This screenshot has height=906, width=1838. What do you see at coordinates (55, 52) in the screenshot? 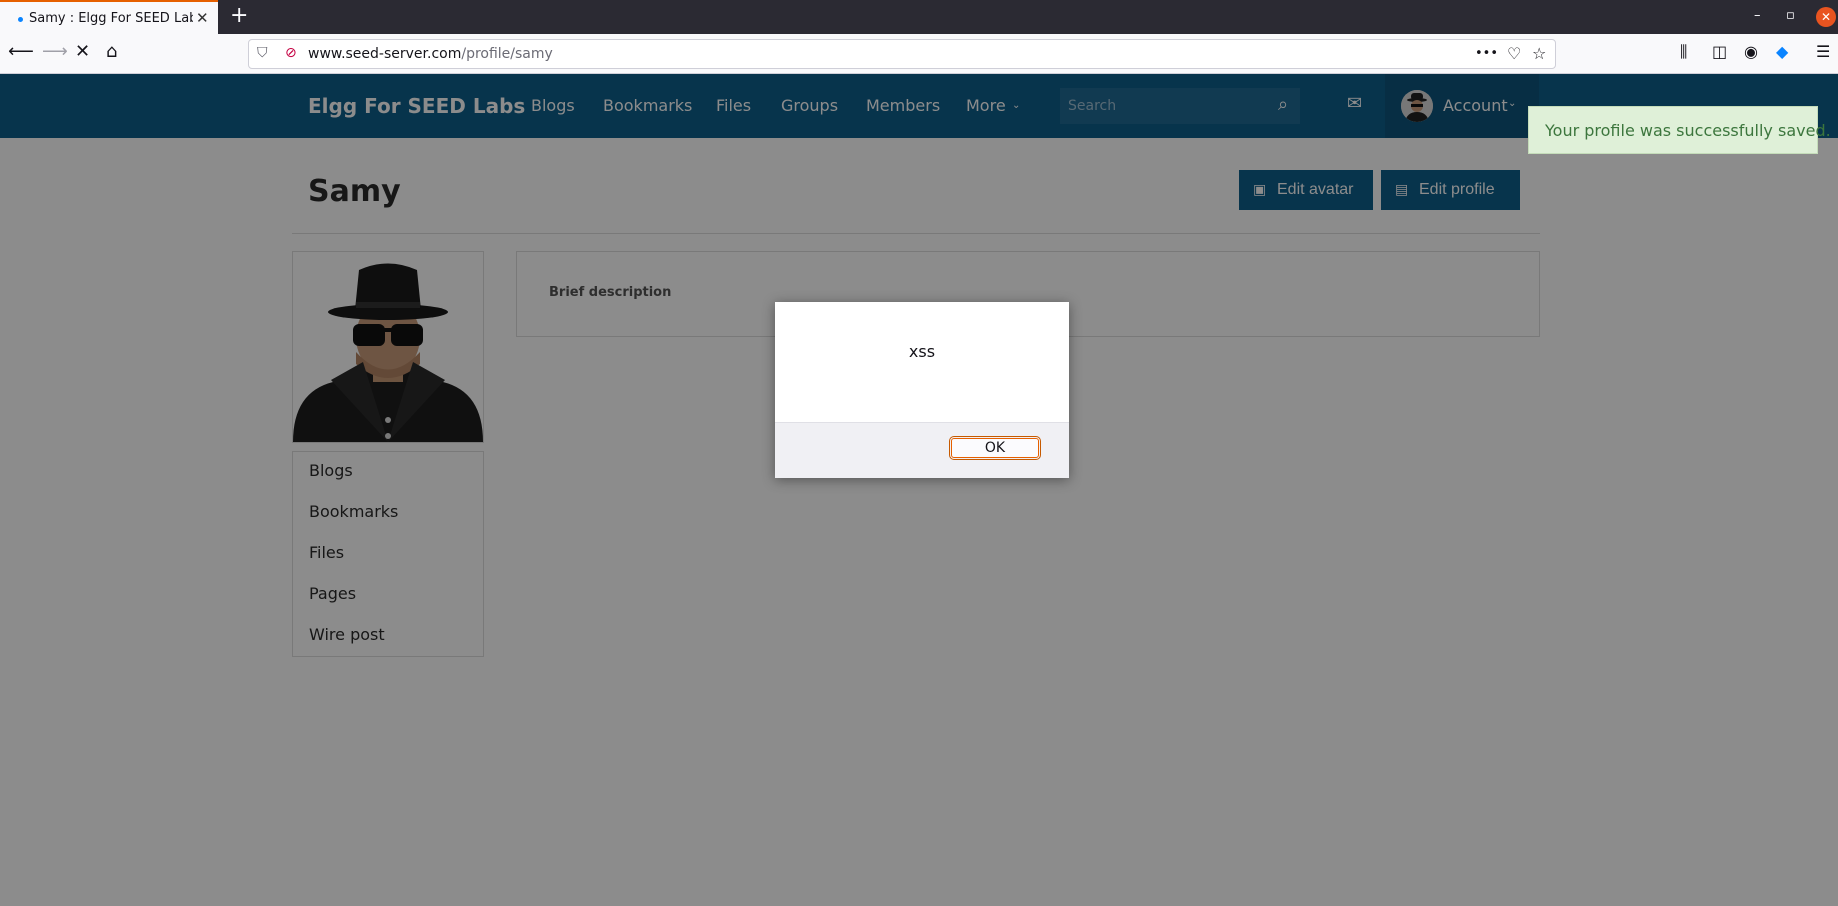
I see `forward-icon: ⟶` at bounding box center [55, 52].